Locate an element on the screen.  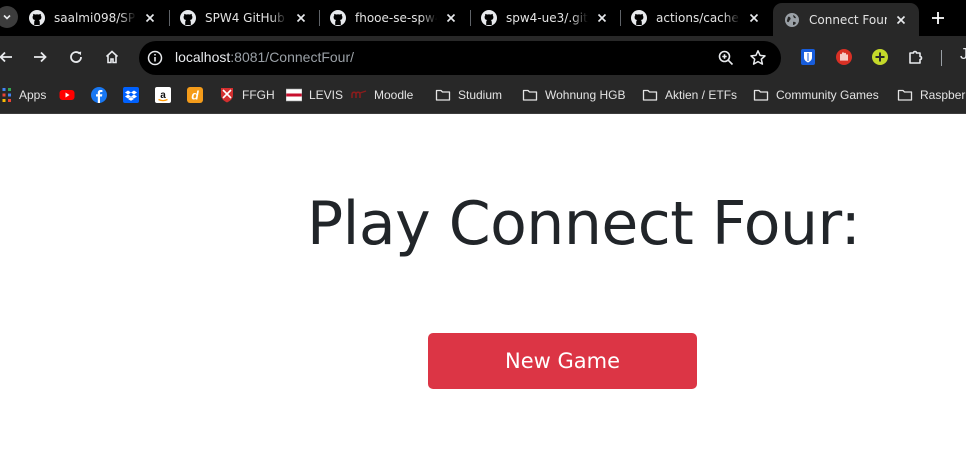
bookmark-folder-aktien-etfs: Aktien / ETFs is located at coordinates (689, 95).